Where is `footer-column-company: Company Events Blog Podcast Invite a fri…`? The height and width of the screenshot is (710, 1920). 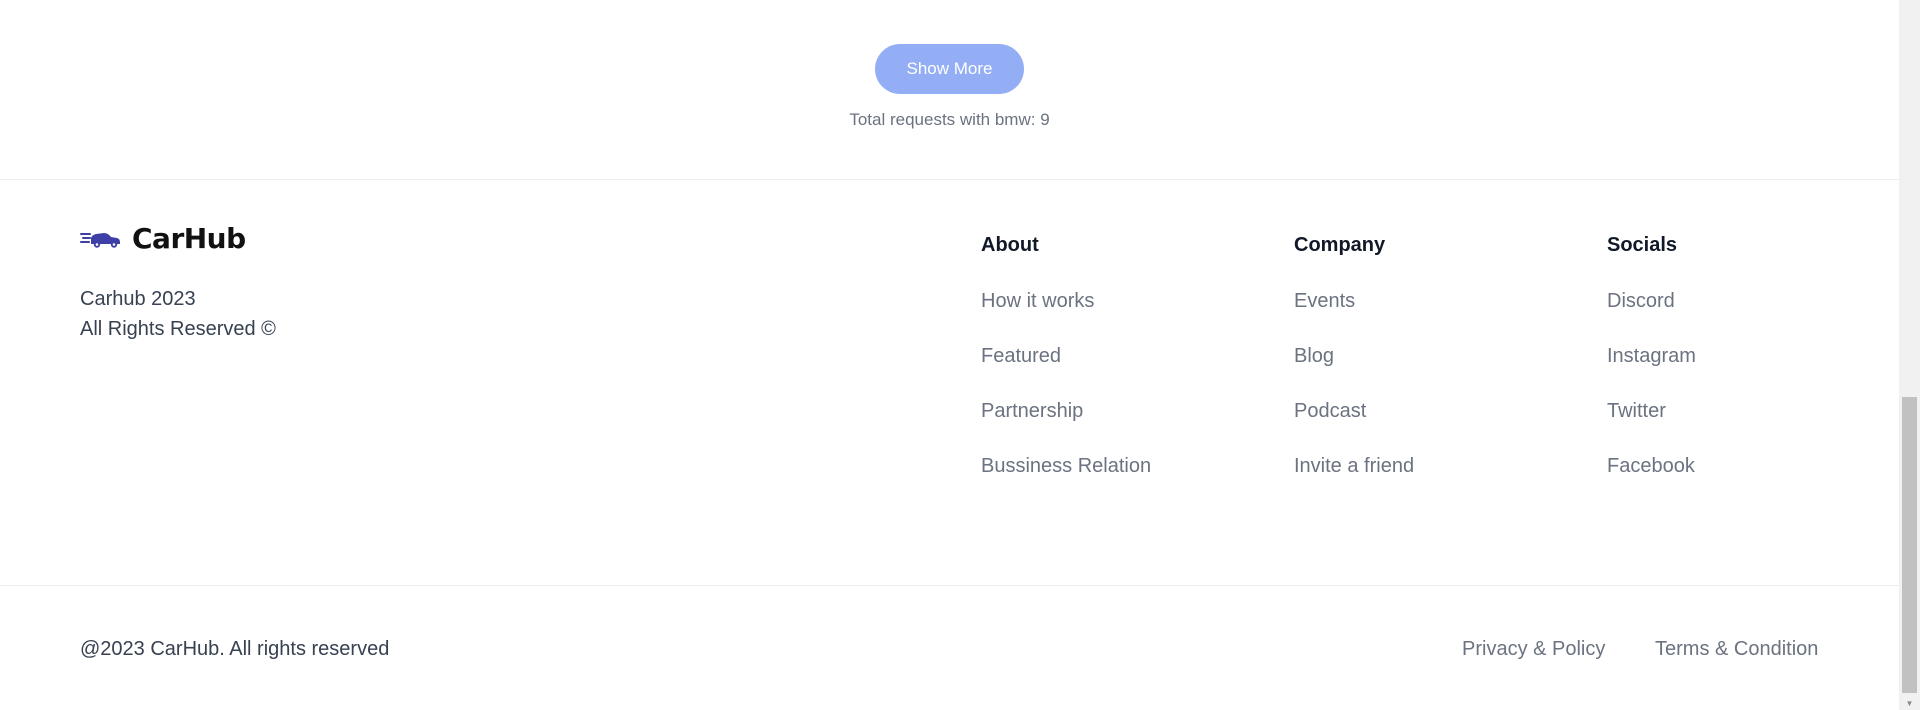 footer-column-company: Company Events Blog Podcast Invite a fri… is located at coordinates (1414, 370).